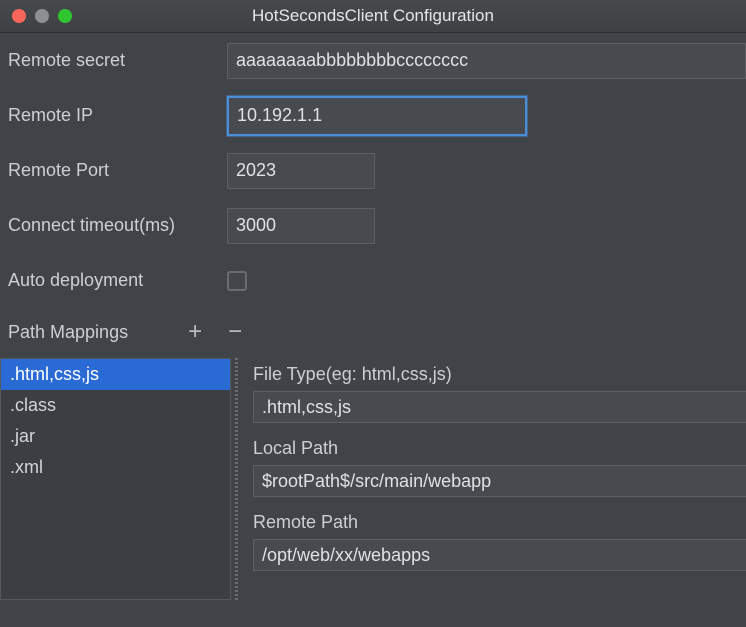 This screenshot has width=746, height=627. What do you see at coordinates (195, 332) in the screenshot?
I see `add-mapping-button: +` at bounding box center [195, 332].